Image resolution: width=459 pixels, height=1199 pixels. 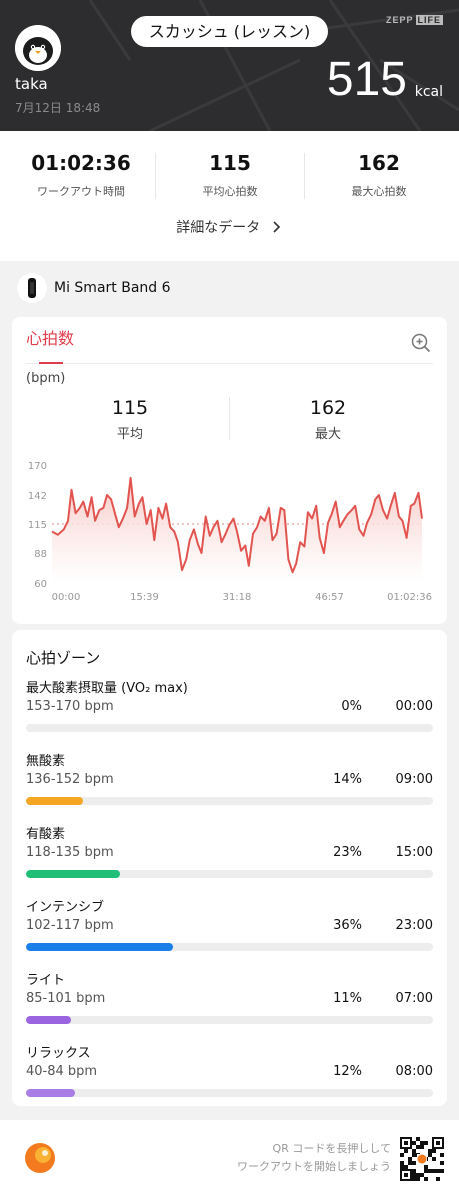 I want to click on zone-row: 有酸素 118-135 bpm 23% 15:00, so click(x=229, y=853).